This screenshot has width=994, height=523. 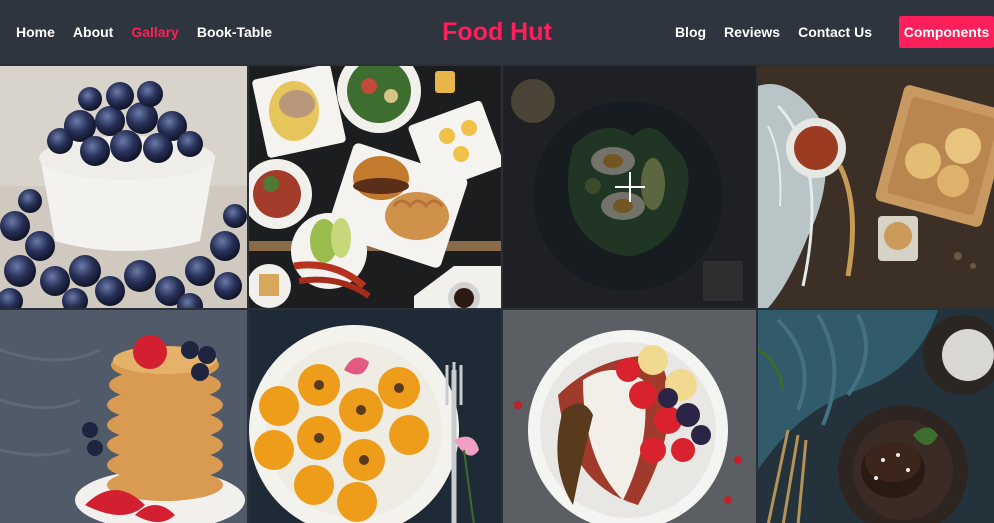 I want to click on nav-link-home: Home, so click(x=35, y=32).